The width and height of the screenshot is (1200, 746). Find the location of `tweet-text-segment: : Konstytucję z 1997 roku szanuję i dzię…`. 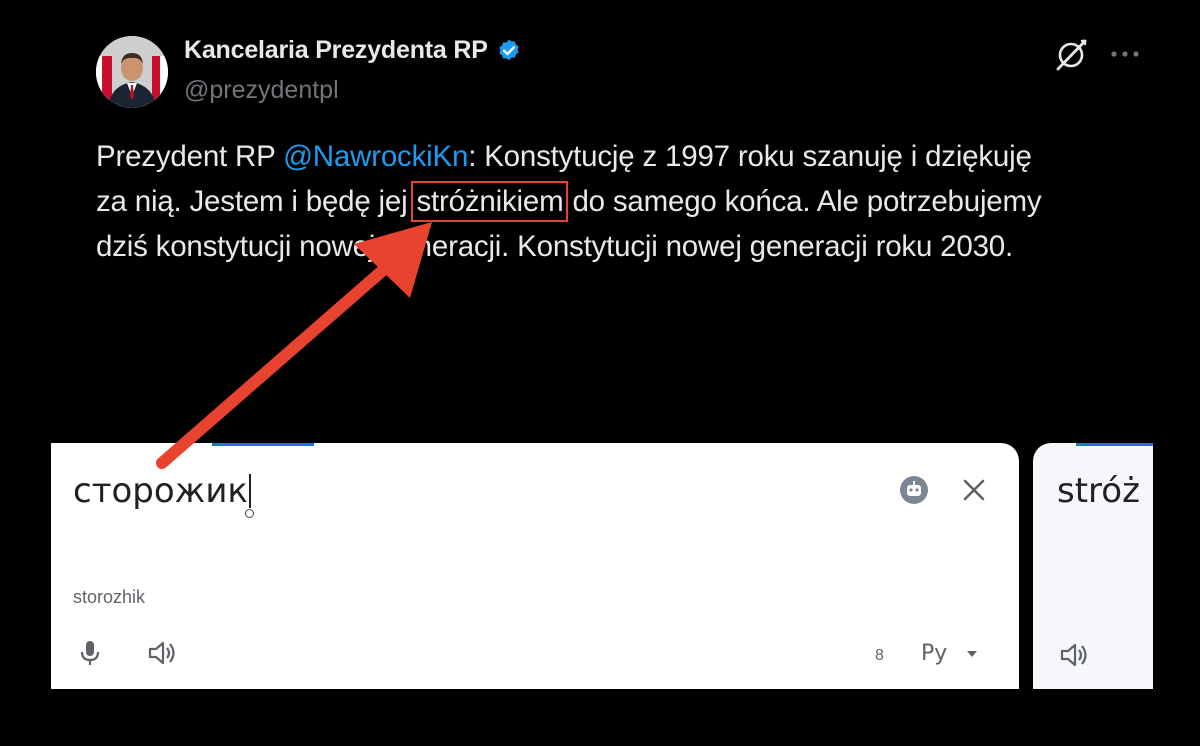

tweet-text-segment: : Konstytucję z 1997 roku szanuję i dzię… is located at coordinates (750, 156).